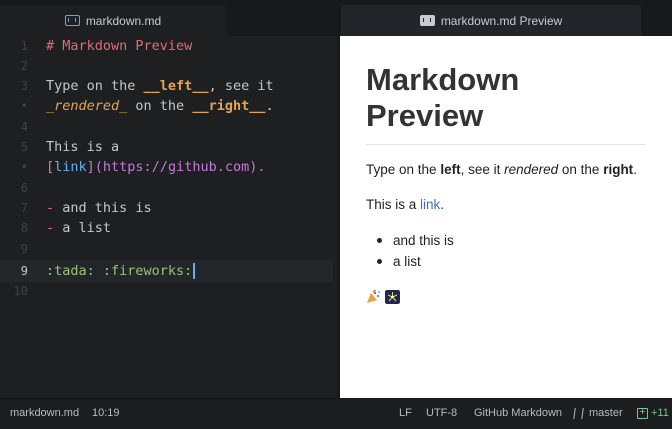 The image size is (672, 429). Describe the element at coordinates (50, 167) in the screenshot. I see `punct-token: [` at that location.